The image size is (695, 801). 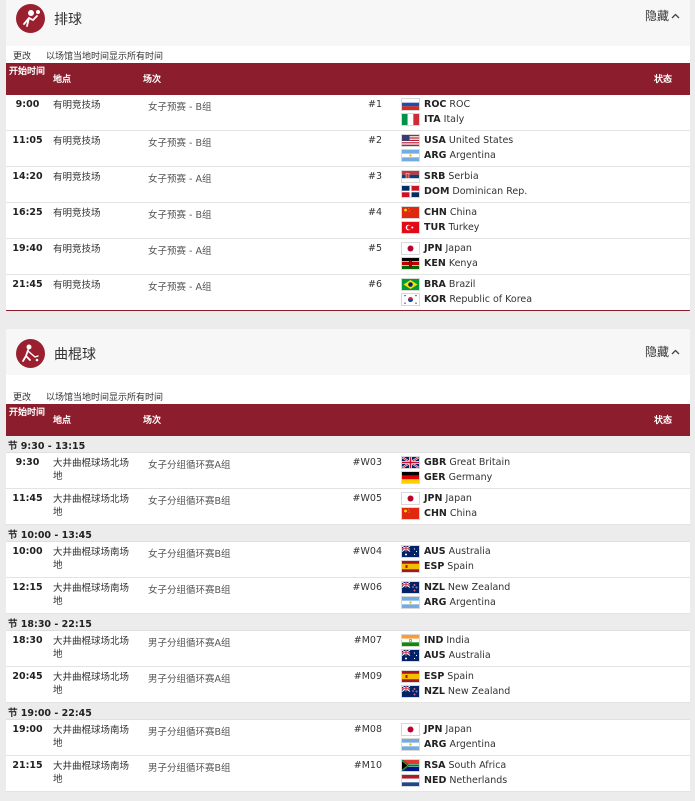 What do you see at coordinates (348, 352) in the screenshot?
I see `hockey-header: 曲棍球 隐藏` at bounding box center [348, 352].